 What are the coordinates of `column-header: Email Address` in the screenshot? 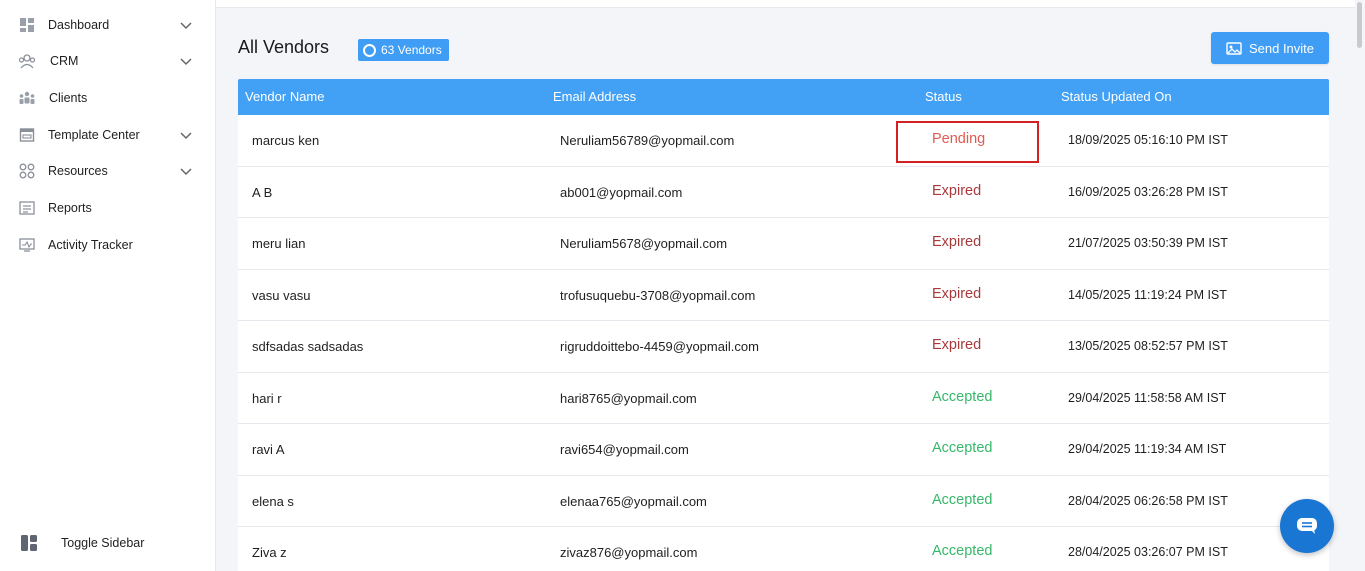 It's located at (594, 96).